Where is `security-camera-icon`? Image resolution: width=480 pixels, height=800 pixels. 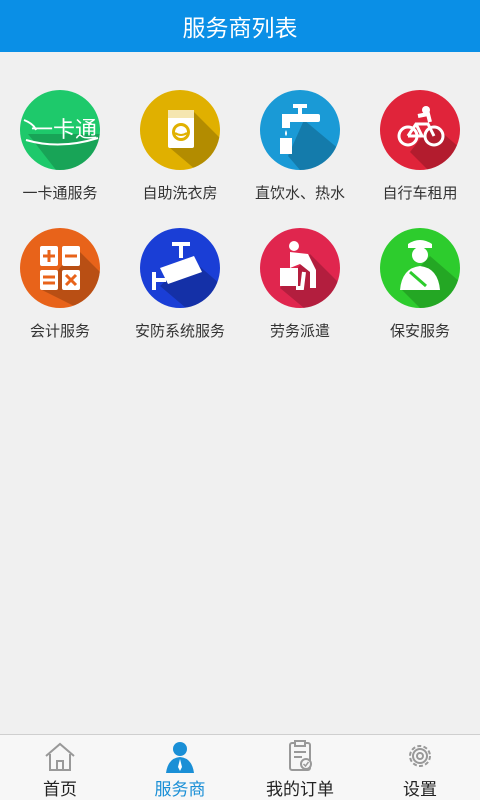 security-camera-icon is located at coordinates (180, 268).